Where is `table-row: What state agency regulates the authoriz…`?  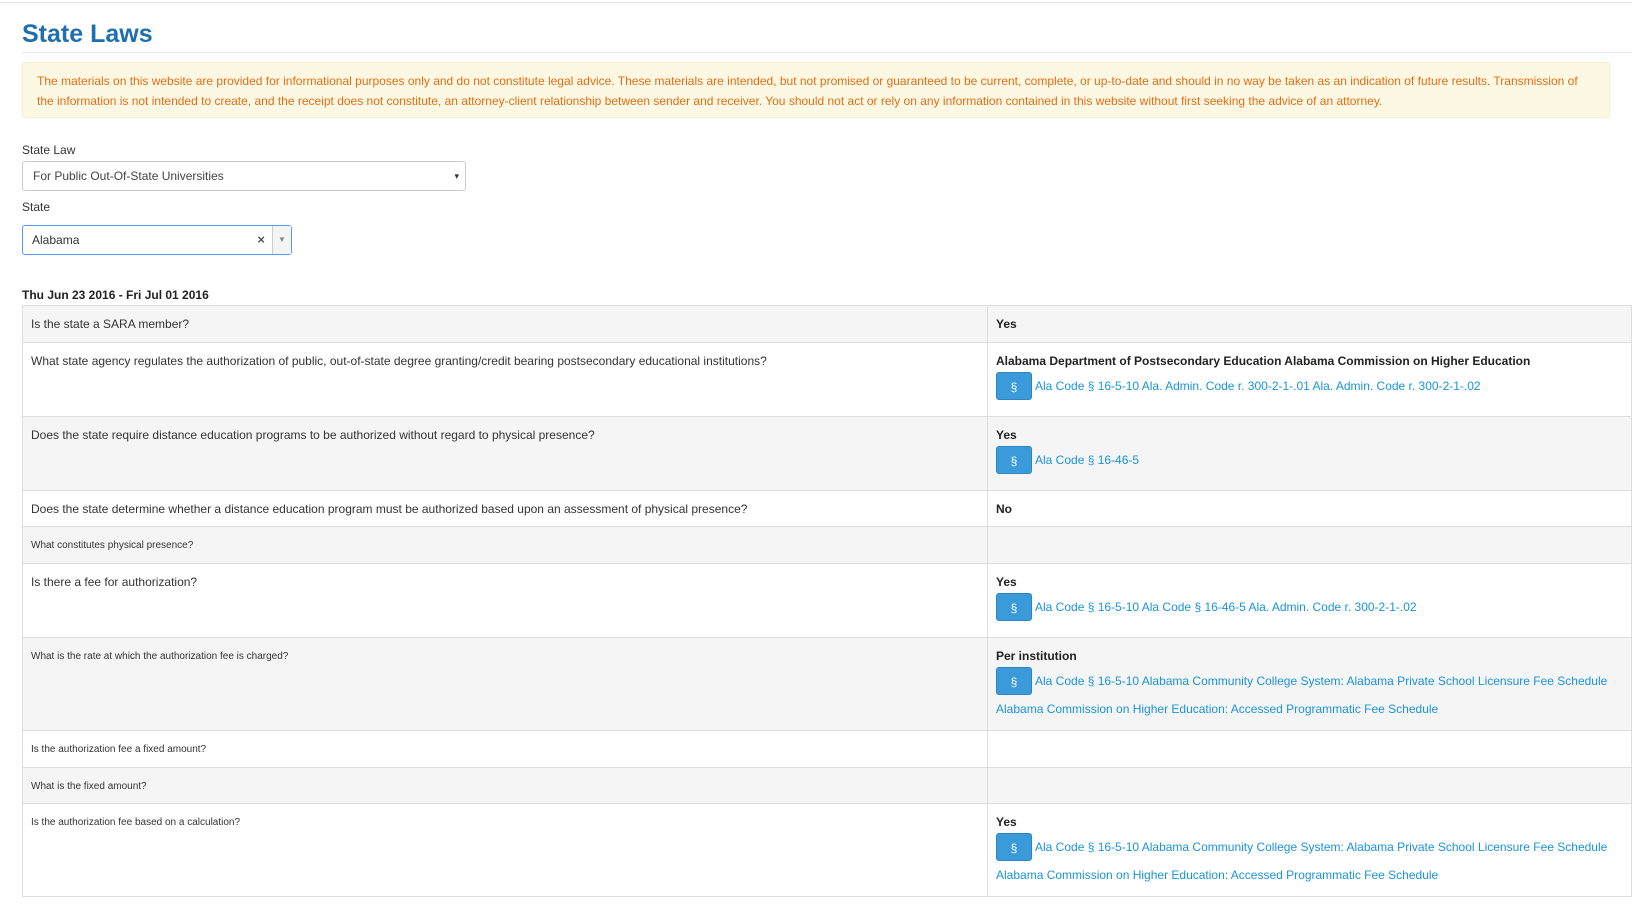 table-row: What state agency regulates the authoriz… is located at coordinates (827, 379).